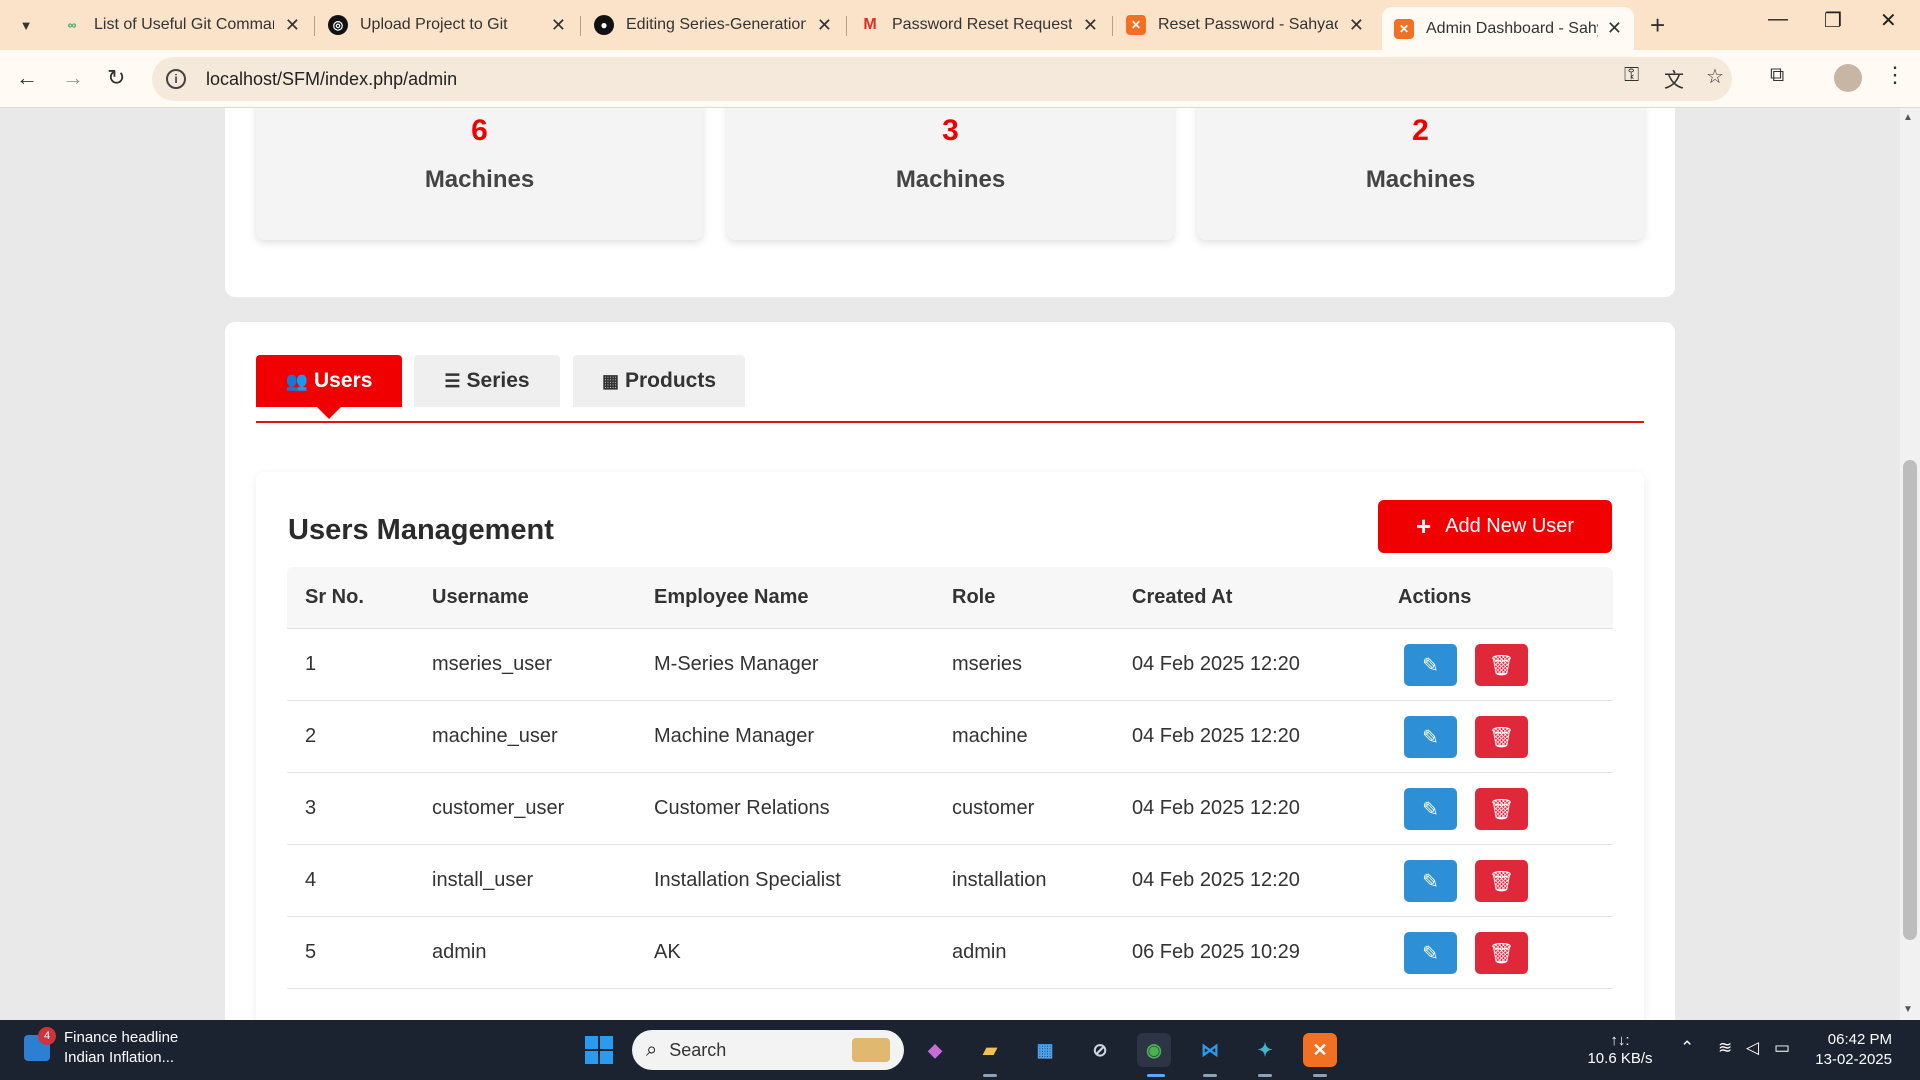 The width and height of the screenshot is (1920, 1080). What do you see at coordinates (116, 78) in the screenshot?
I see `reload-icon: ↻` at bounding box center [116, 78].